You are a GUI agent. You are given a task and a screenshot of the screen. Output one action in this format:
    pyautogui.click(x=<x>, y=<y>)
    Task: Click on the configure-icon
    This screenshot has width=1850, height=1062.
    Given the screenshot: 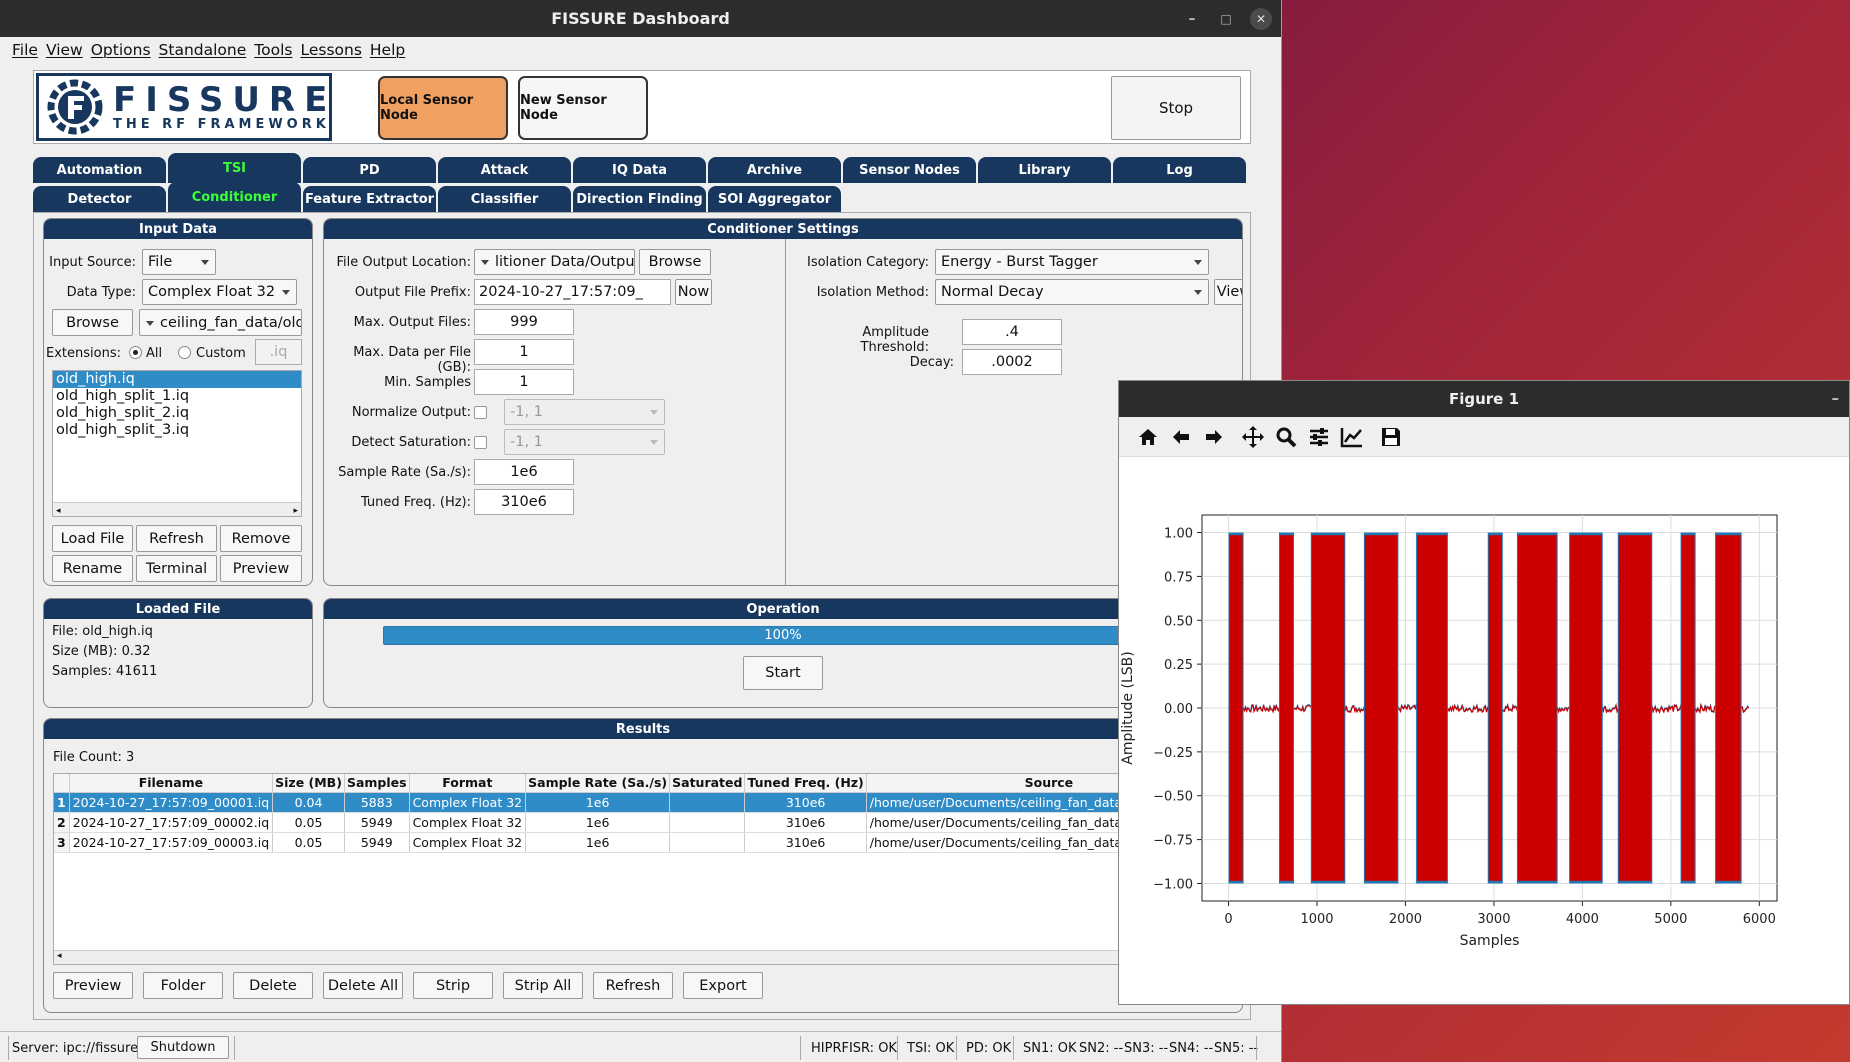 What is the action you would take?
    pyautogui.click(x=1318, y=436)
    